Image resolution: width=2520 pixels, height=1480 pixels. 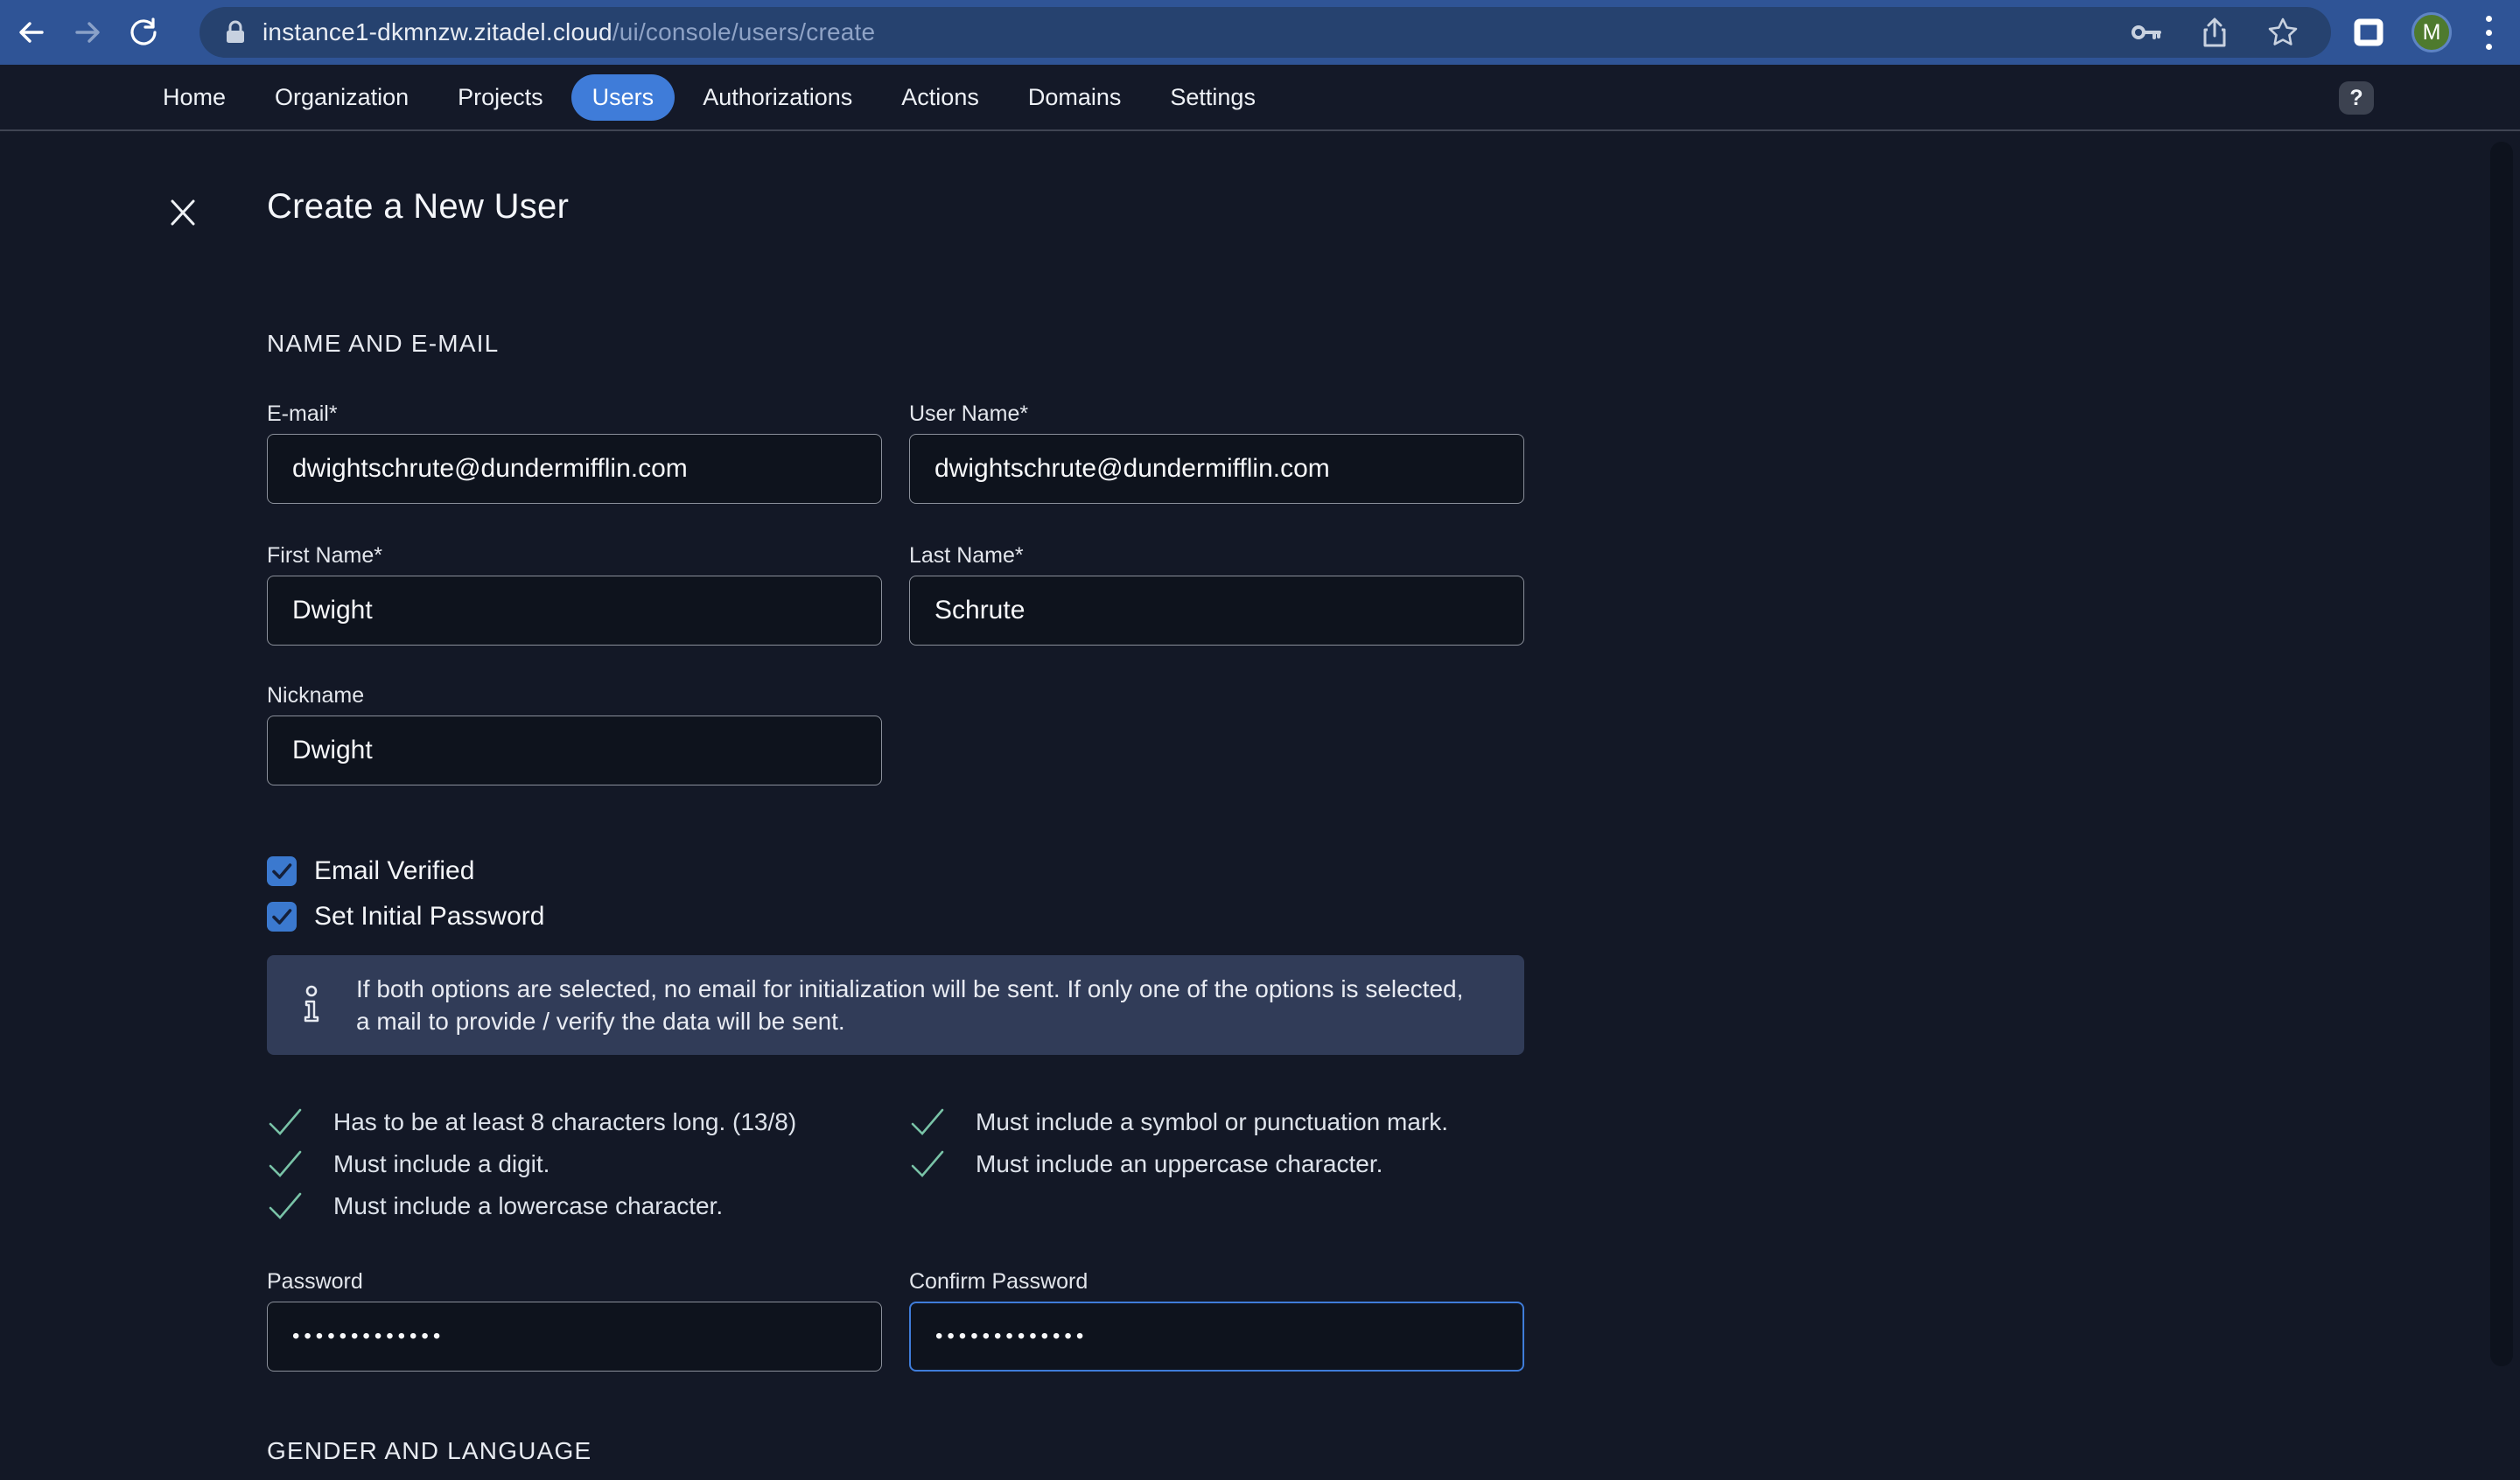 I want to click on nickname-label: Nickname, so click(x=316, y=696).